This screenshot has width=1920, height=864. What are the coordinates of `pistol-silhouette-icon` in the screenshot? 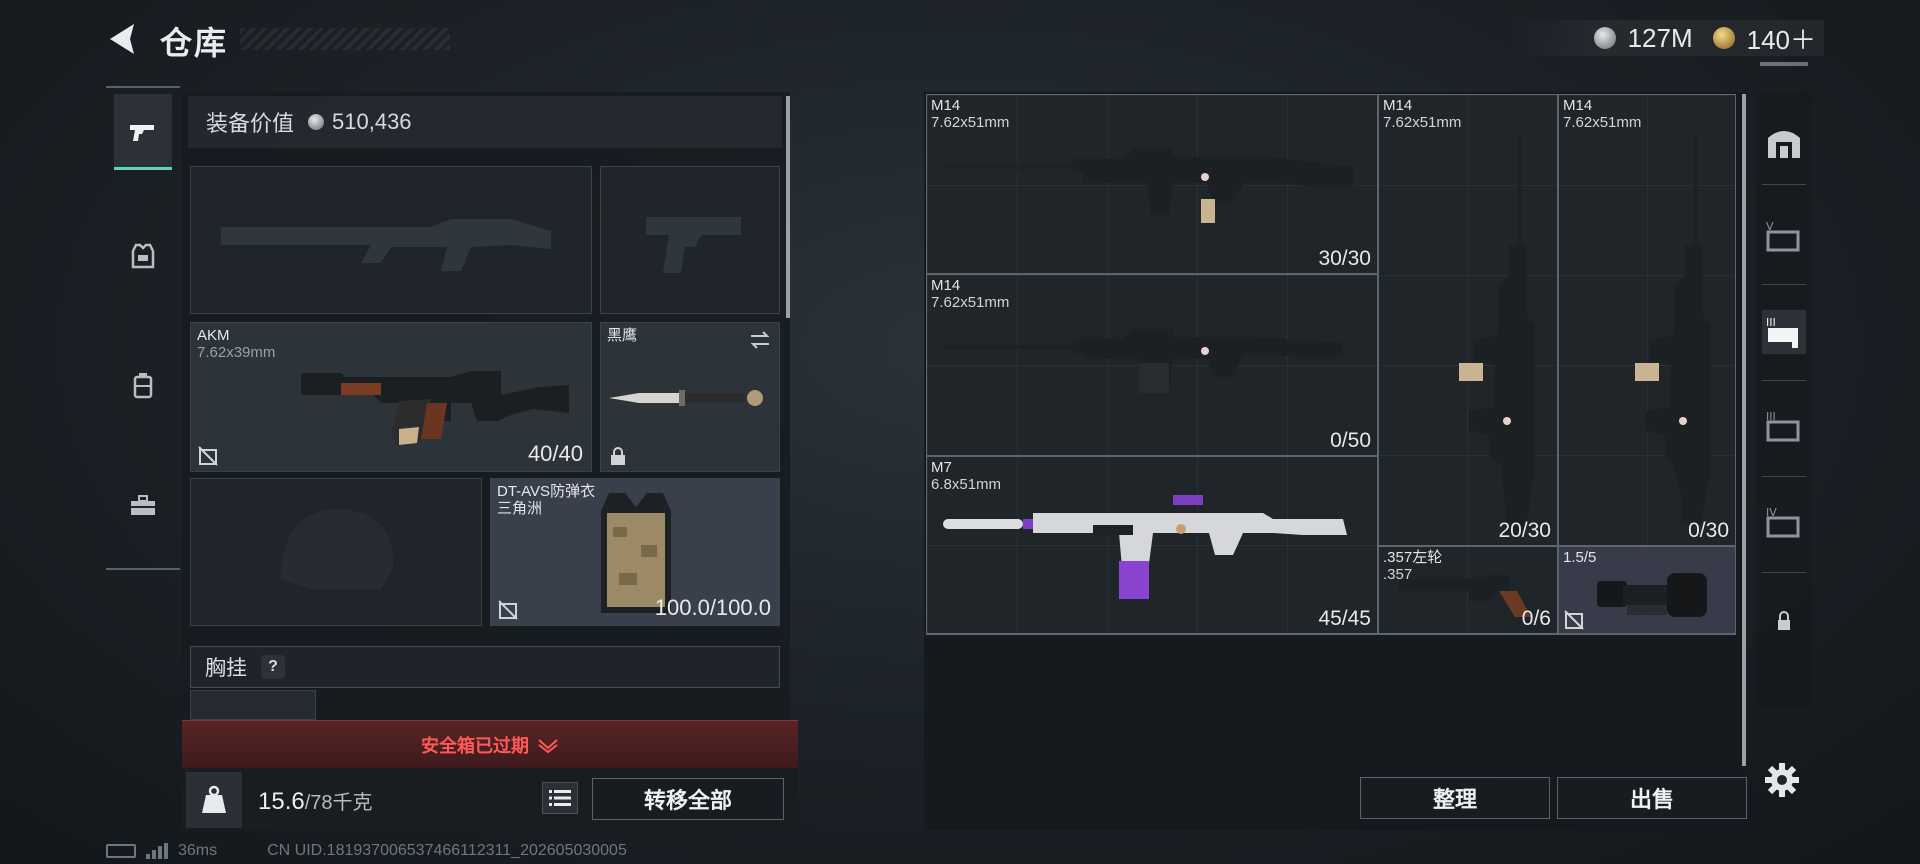 It's located at (693, 245).